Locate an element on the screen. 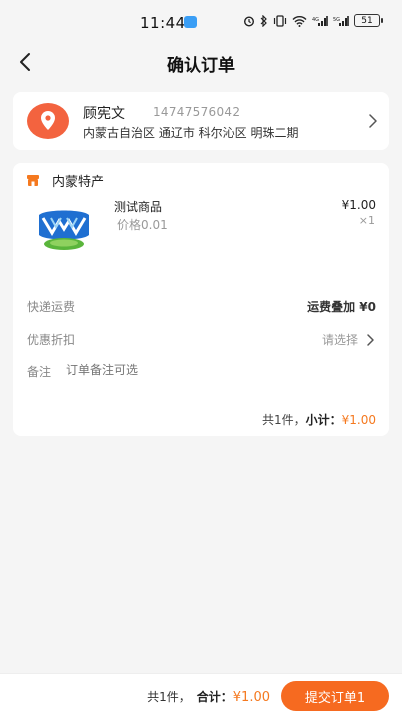 Image resolution: width=402 pixels, height=717 pixels. bluetooth-icon is located at coordinates (263, 20).